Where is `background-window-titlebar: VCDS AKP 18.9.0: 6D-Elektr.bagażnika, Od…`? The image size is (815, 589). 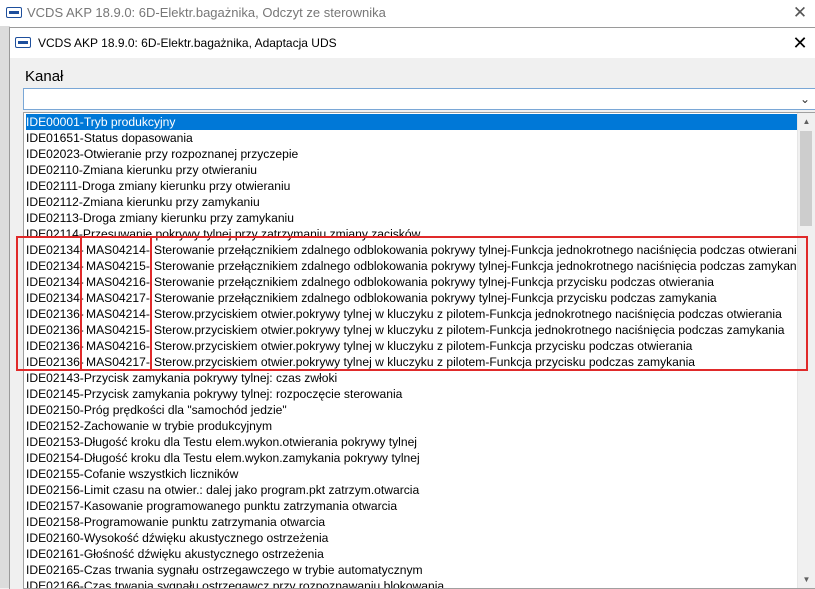
background-window-titlebar: VCDS AKP 18.9.0: 6D-Elektr.bagażnika, Od… is located at coordinates (407, 13).